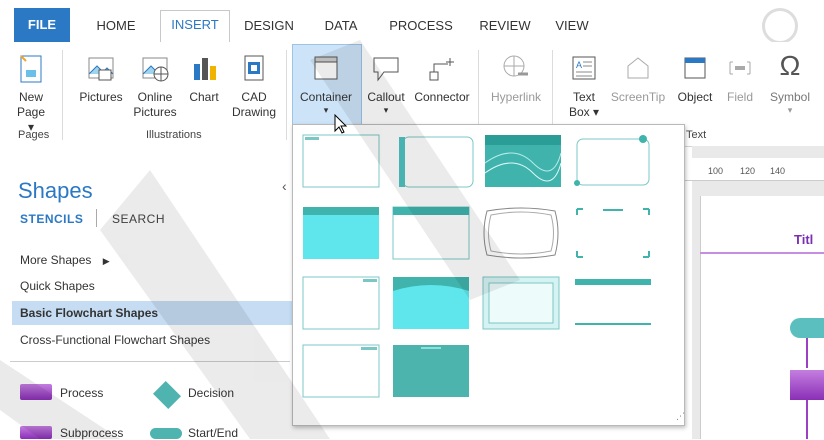 Image resolution: width=824 pixels, height=440 pixels. What do you see at coordinates (386, 69) in the screenshot?
I see `callout-icon` at bounding box center [386, 69].